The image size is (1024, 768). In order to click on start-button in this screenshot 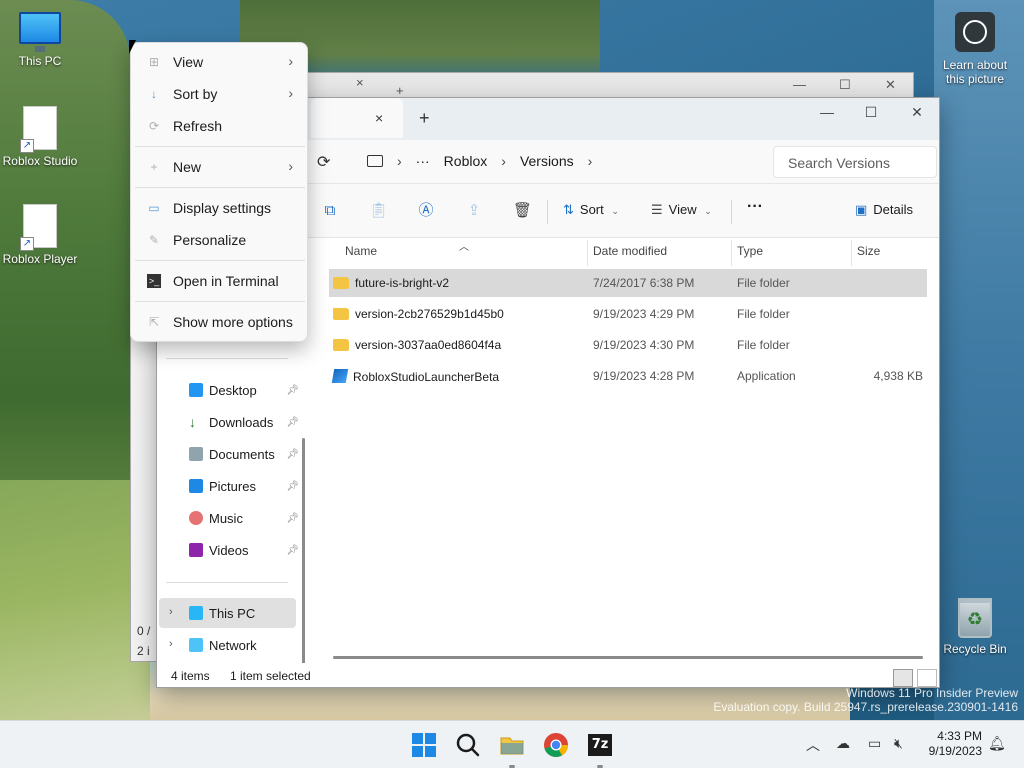, I will do `click(424, 745)`.